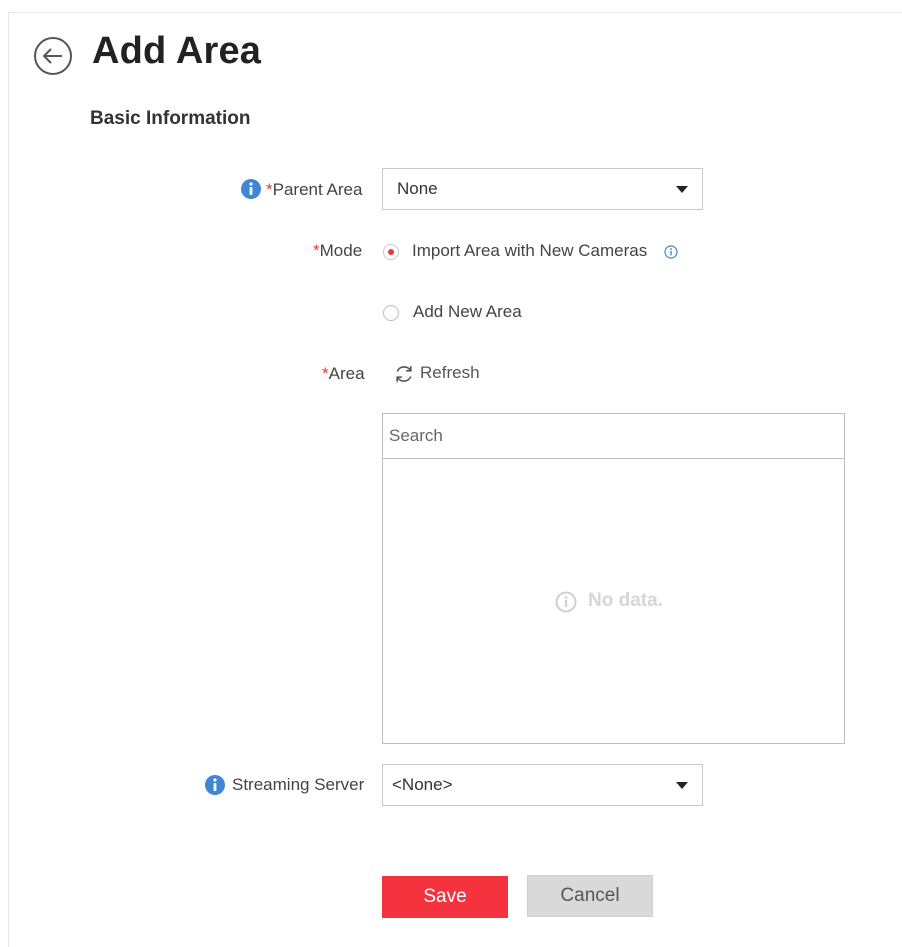  What do you see at coordinates (215, 785) in the screenshot?
I see `streaming-server-info-icon` at bounding box center [215, 785].